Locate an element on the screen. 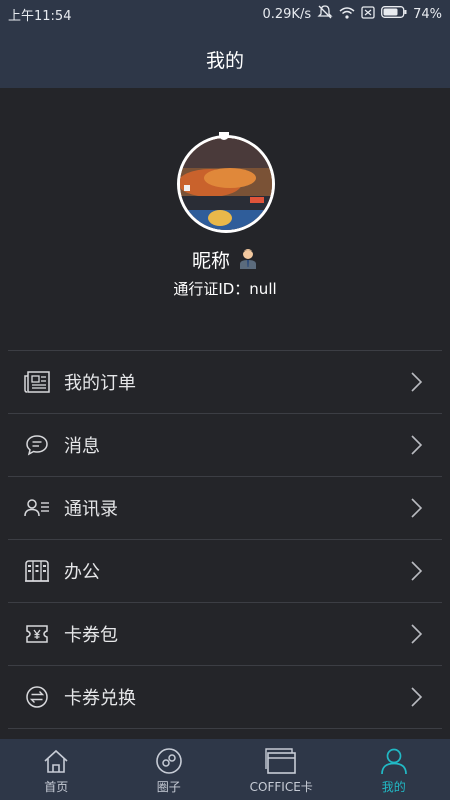 This screenshot has width=450, height=800. battery-icon is located at coordinates (394, 14).